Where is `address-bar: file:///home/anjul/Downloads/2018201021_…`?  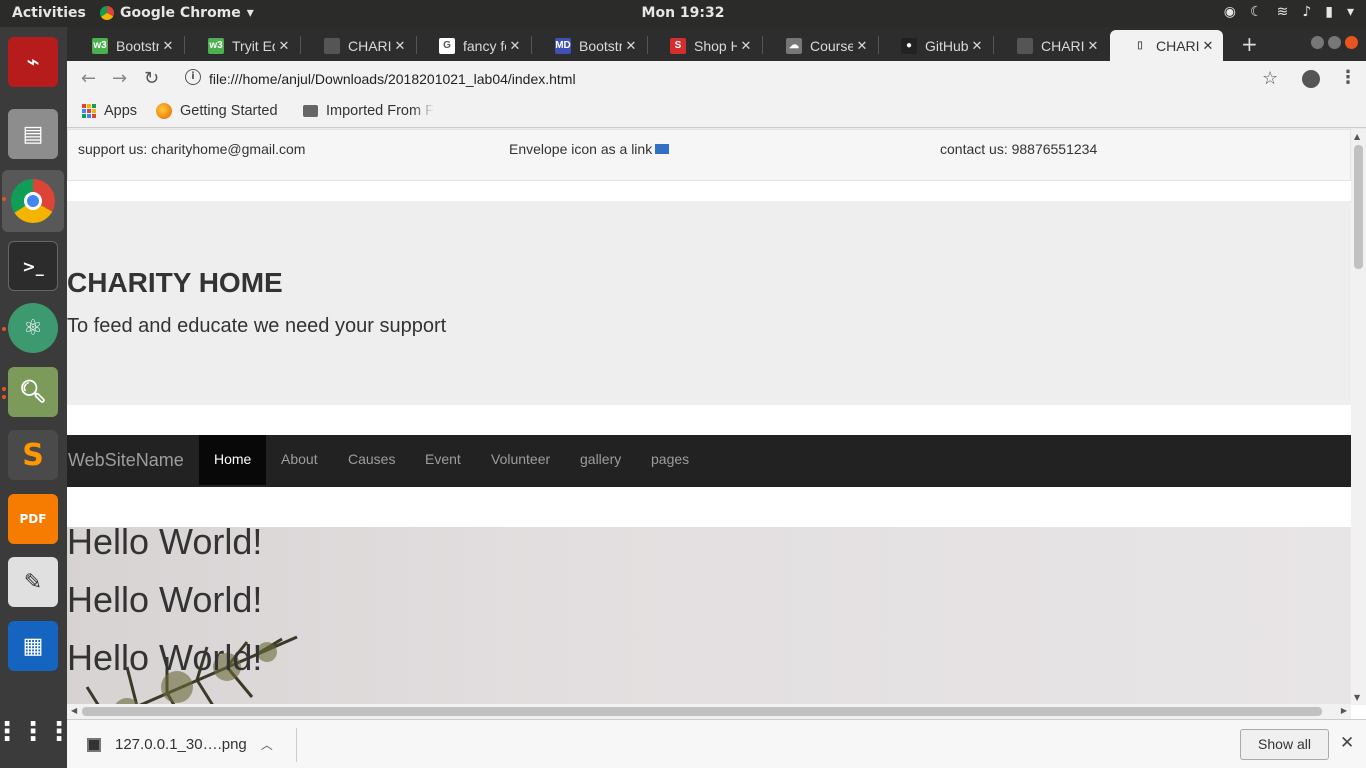 address-bar: file:///home/anjul/Downloads/2018201021_… is located at coordinates (392, 79).